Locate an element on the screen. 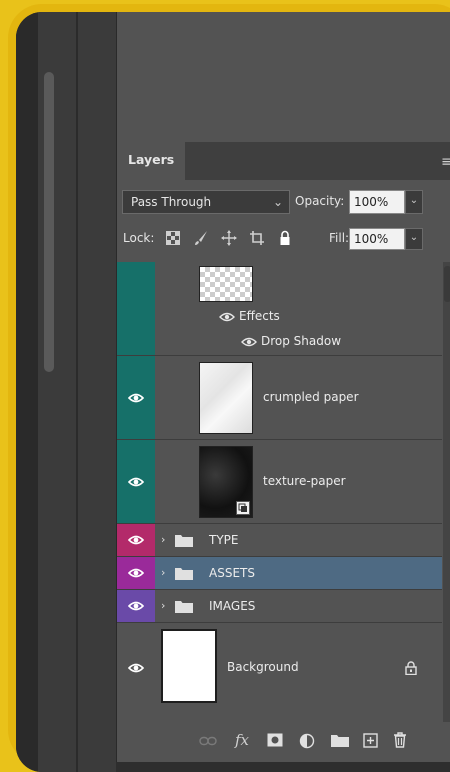 The width and height of the screenshot is (450, 772). opacity-label: Opacity: is located at coordinates (320, 201).